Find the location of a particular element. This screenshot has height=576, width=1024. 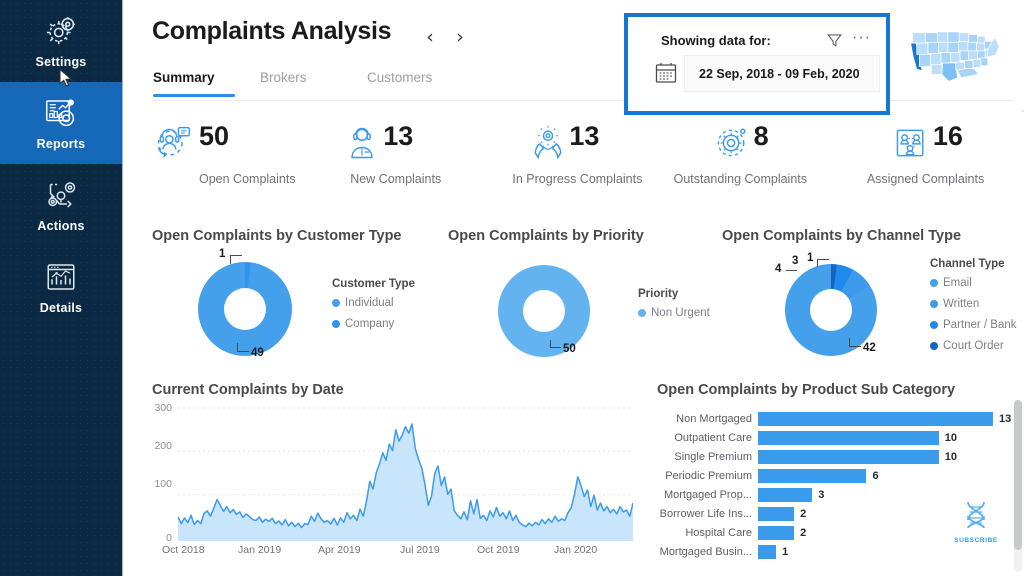

legend-item: Partner / Bank is located at coordinates (973, 325).